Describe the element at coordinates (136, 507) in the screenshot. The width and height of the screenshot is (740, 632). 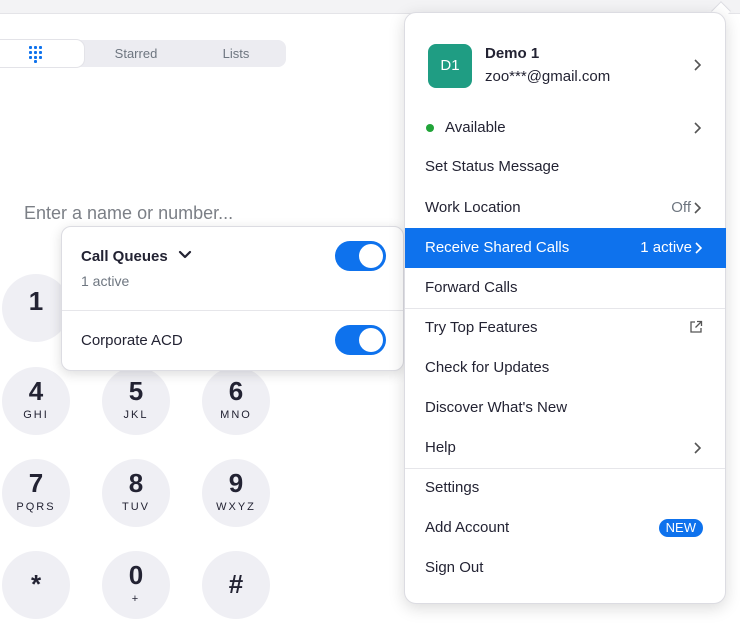
I see `key-letters: TUV` at that location.